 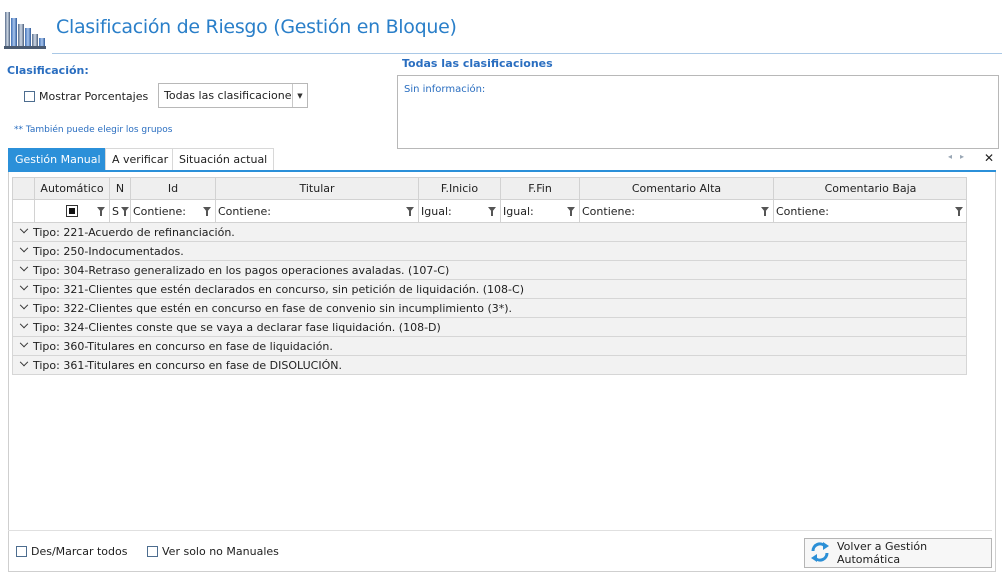 What do you see at coordinates (989, 158) in the screenshot?
I see `close-icon: ✕` at bounding box center [989, 158].